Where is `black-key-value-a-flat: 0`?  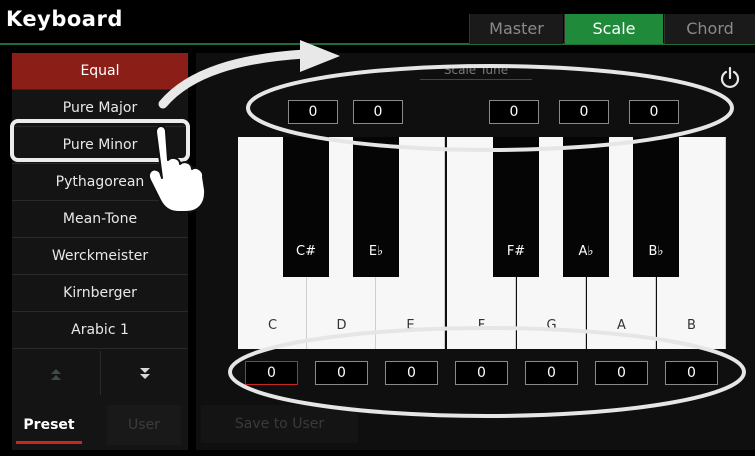
black-key-value-a-flat: 0 is located at coordinates (584, 112).